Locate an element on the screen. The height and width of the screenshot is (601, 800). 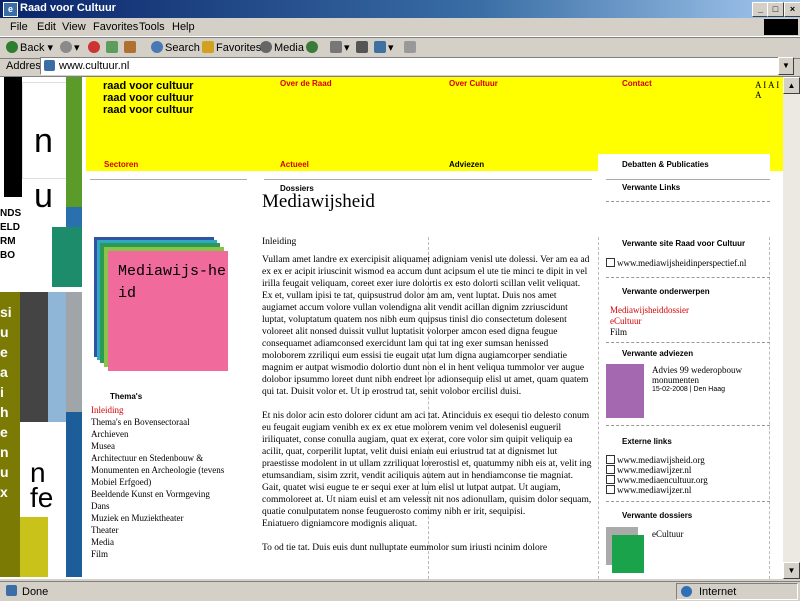
theme-link: Monumenten en Archeologie (tevens is located at coordinates (176, 470).